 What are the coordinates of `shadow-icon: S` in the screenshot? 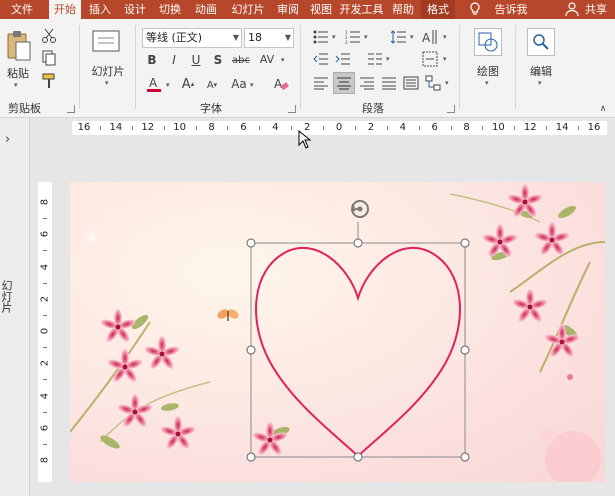 It's located at (218, 60).